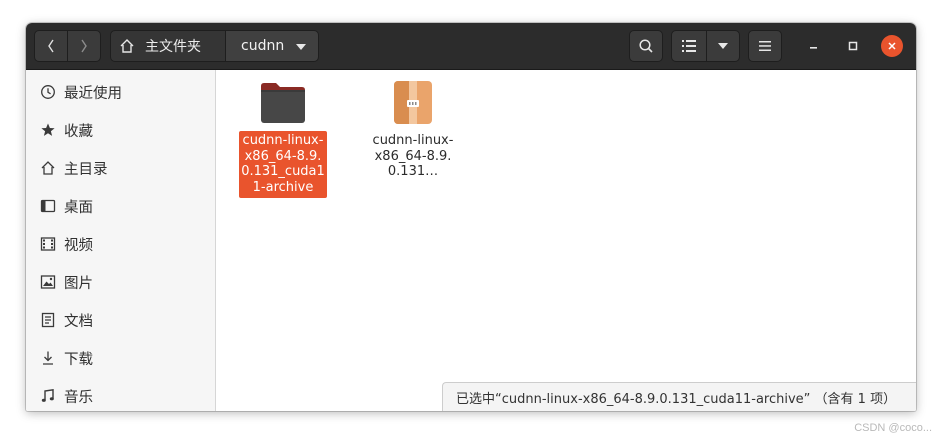 This screenshot has height=440, width=942. I want to click on list-view-icon, so click(689, 46).